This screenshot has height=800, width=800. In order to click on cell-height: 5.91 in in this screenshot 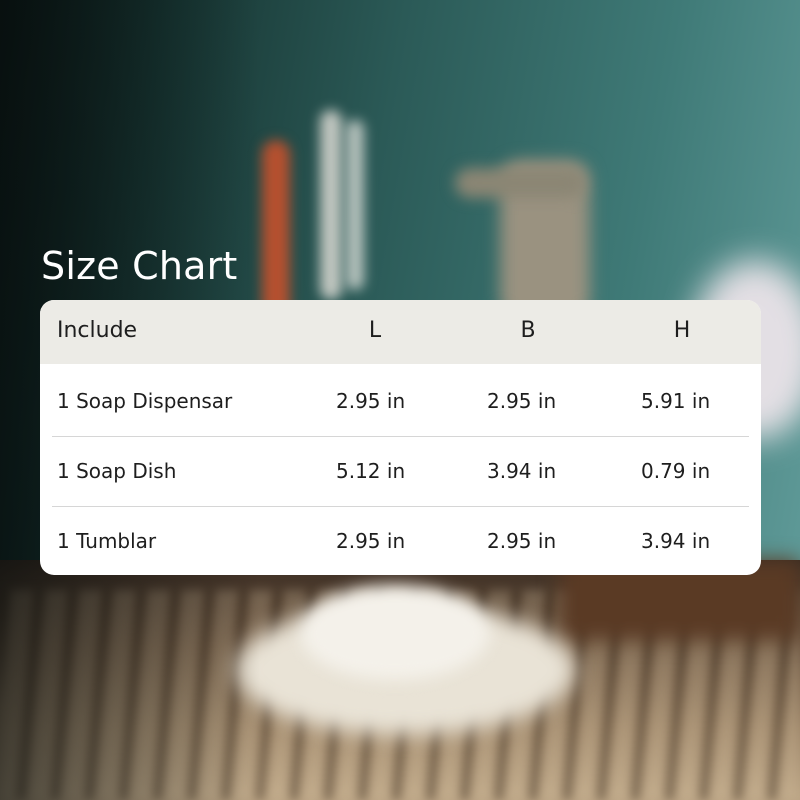, I will do `click(676, 401)`.